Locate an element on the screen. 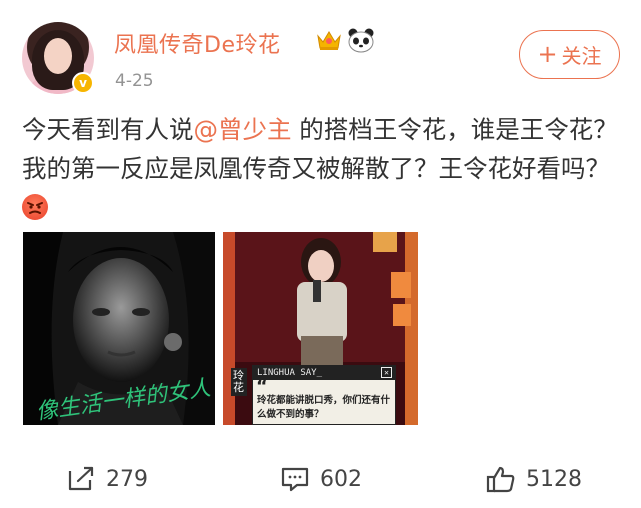 This screenshot has width=641, height=508. like-button: 5128 is located at coordinates (534, 479).